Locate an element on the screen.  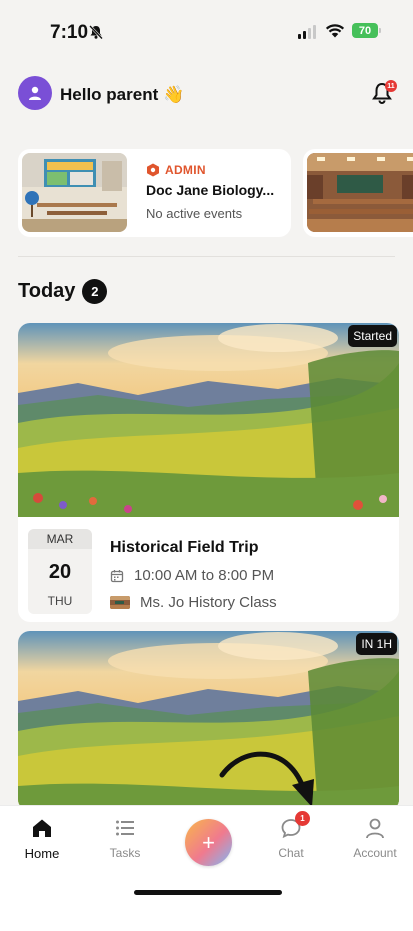
greeting-text: Hello parent is located at coordinates (109, 94).